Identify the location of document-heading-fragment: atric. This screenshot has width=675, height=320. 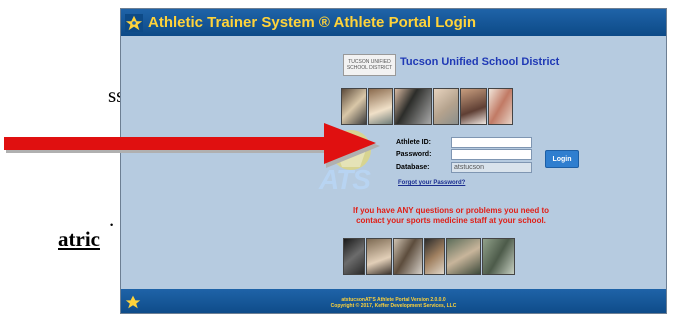
(79, 239).